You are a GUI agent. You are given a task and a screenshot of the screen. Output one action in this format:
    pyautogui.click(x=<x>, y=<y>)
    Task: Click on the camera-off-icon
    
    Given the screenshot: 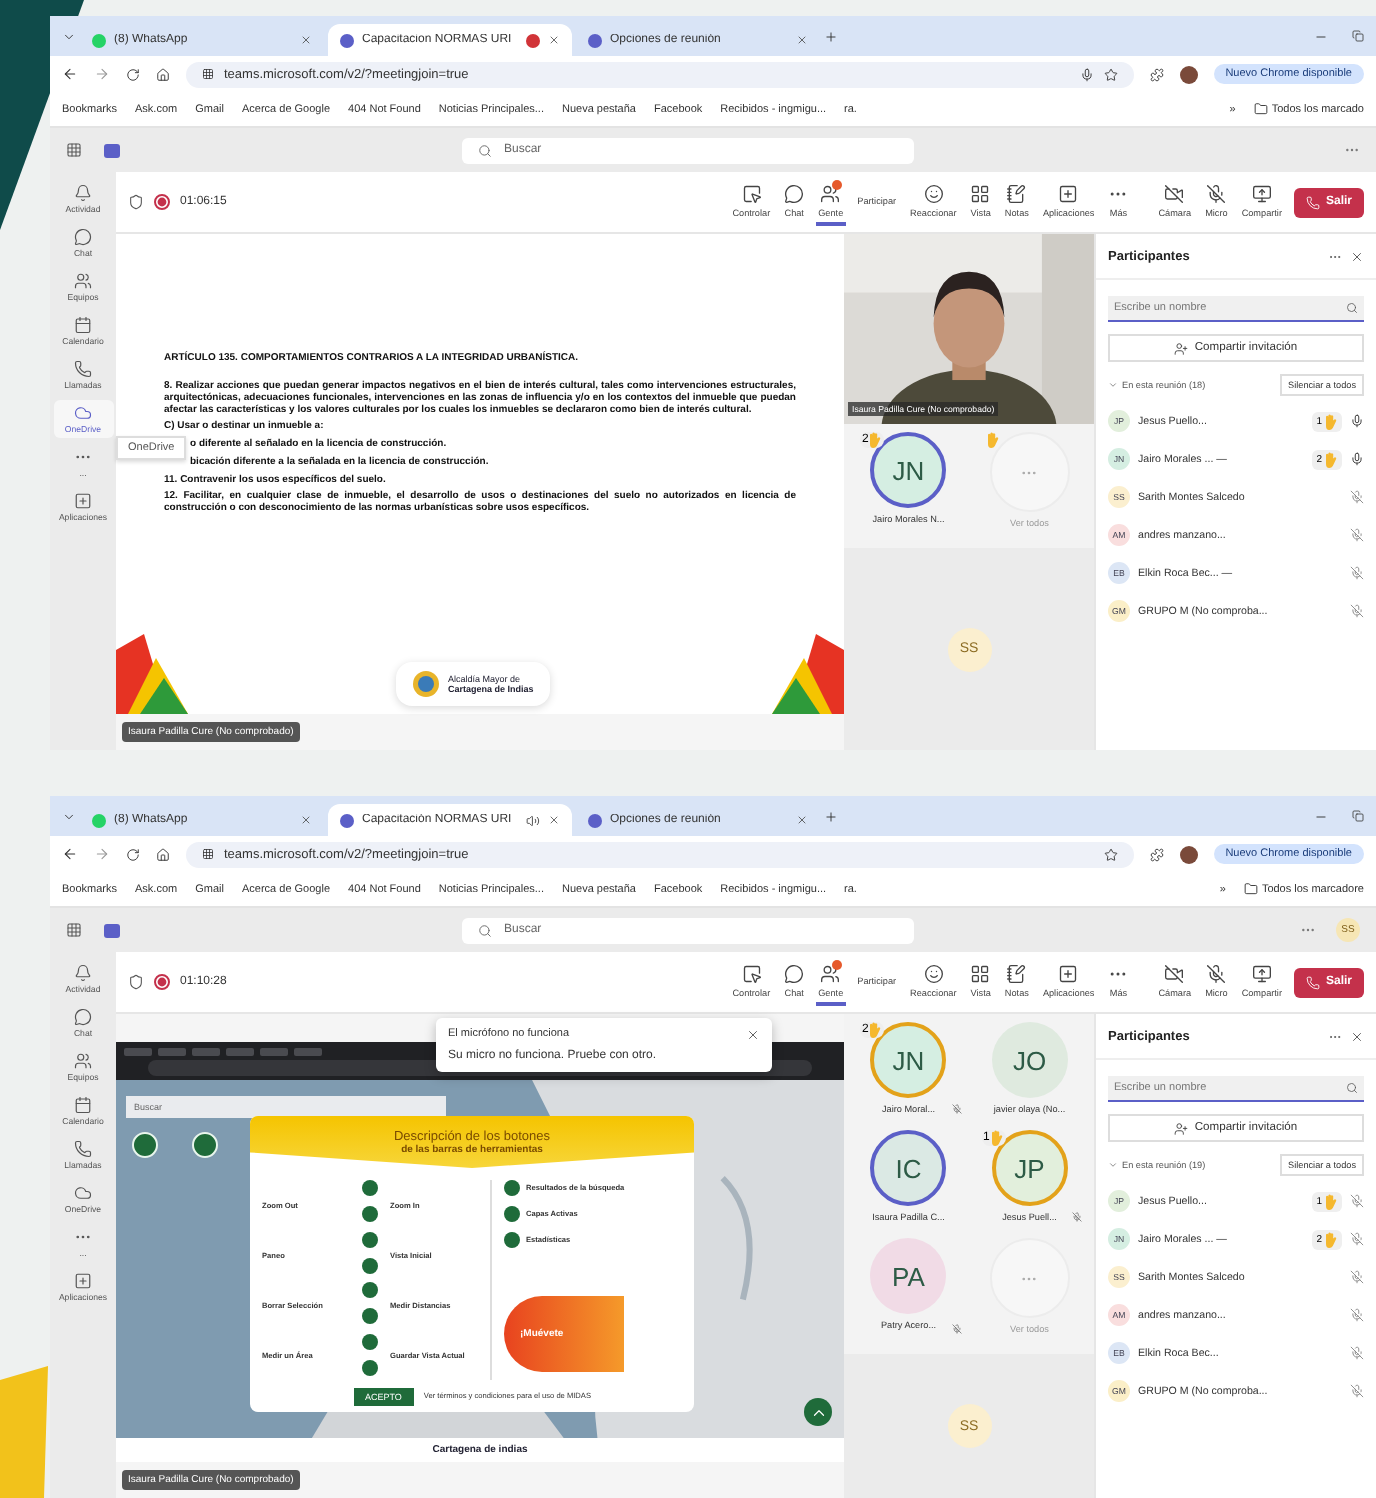 What is the action you would take?
    pyautogui.click(x=1174, y=973)
    